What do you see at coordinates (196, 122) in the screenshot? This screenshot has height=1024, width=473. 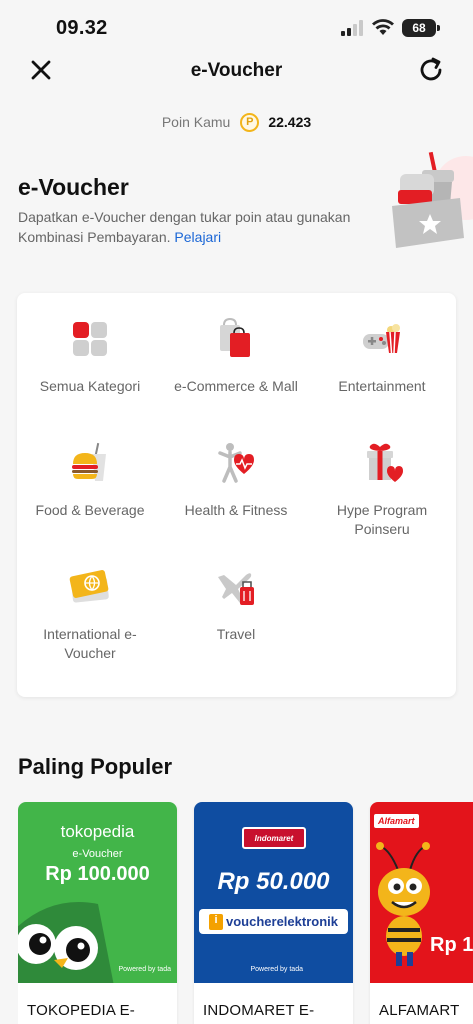 I see `points-label: Poin Kamu` at bounding box center [196, 122].